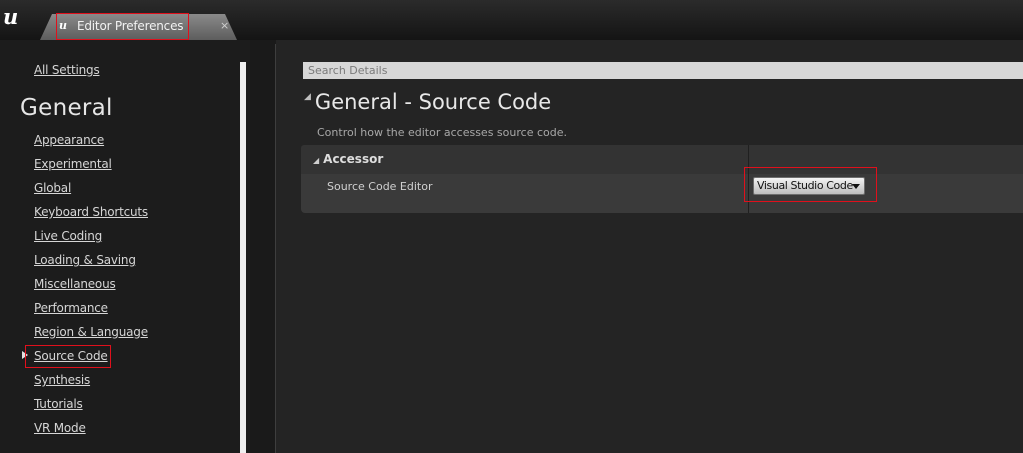 The height and width of the screenshot is (453, 1023). Describe the element at coordinates (433, 102) in the screenshot. I see `page-title: General - Source Code` at that location.